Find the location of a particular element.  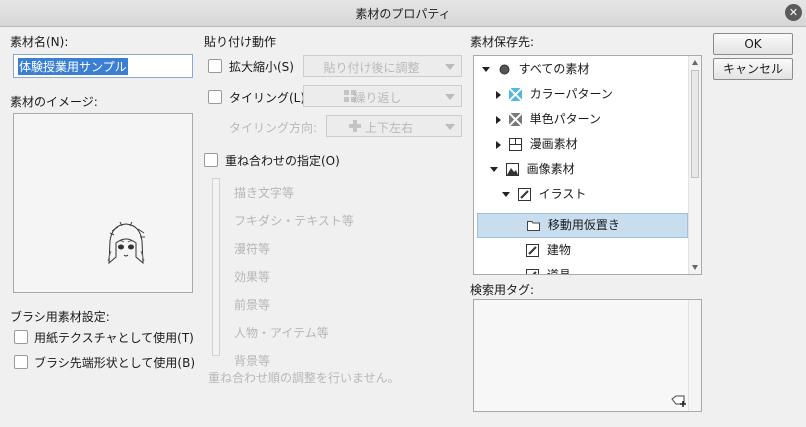

brush-settings-label: ブラシ用素材設定: is located at coordinates (60, 317).